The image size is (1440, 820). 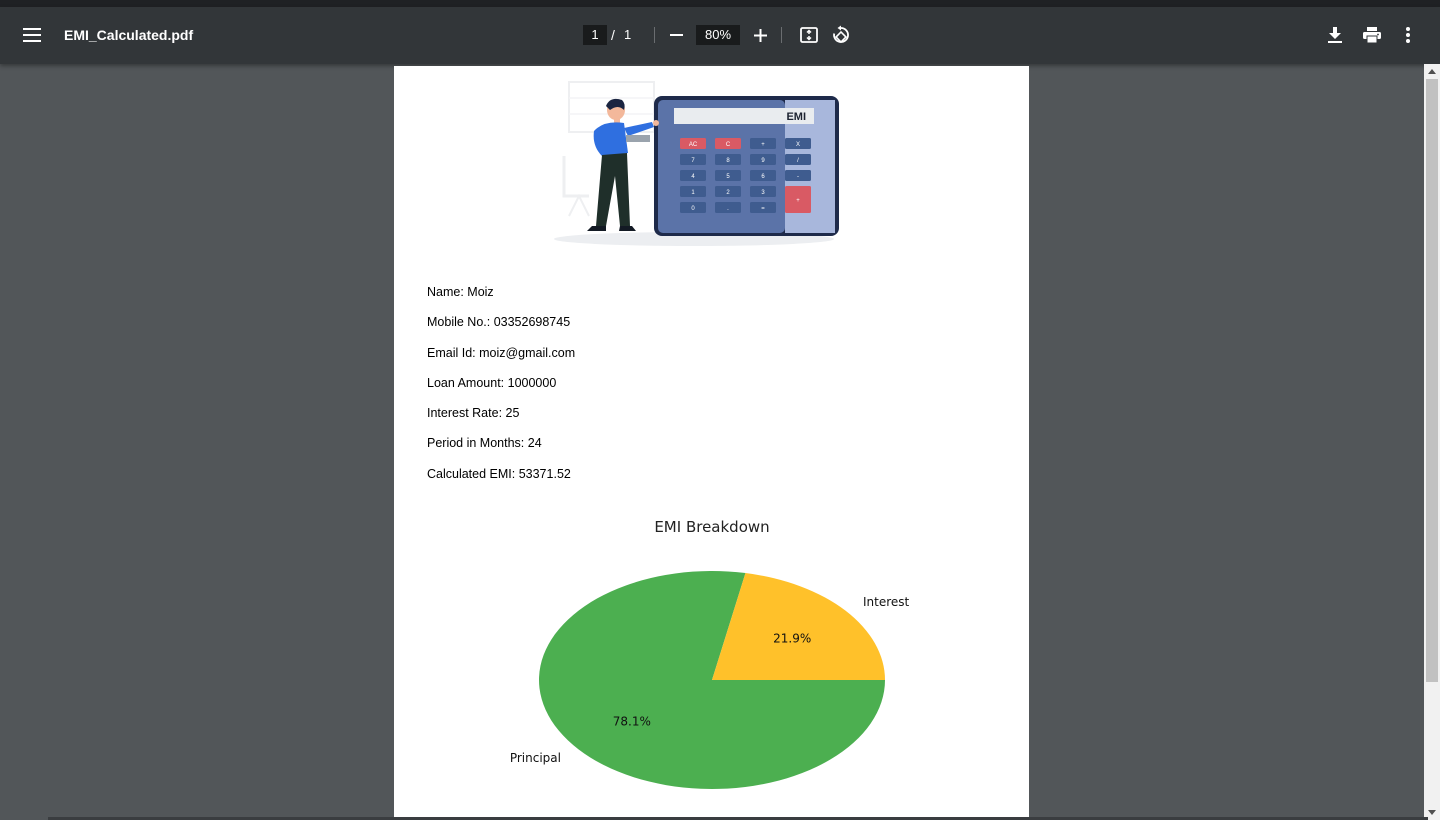 What do you see at coordinates (796, 117) in the screenshot?
I see `illustration-emi-label: EMI` at bounding box center [796, 117].